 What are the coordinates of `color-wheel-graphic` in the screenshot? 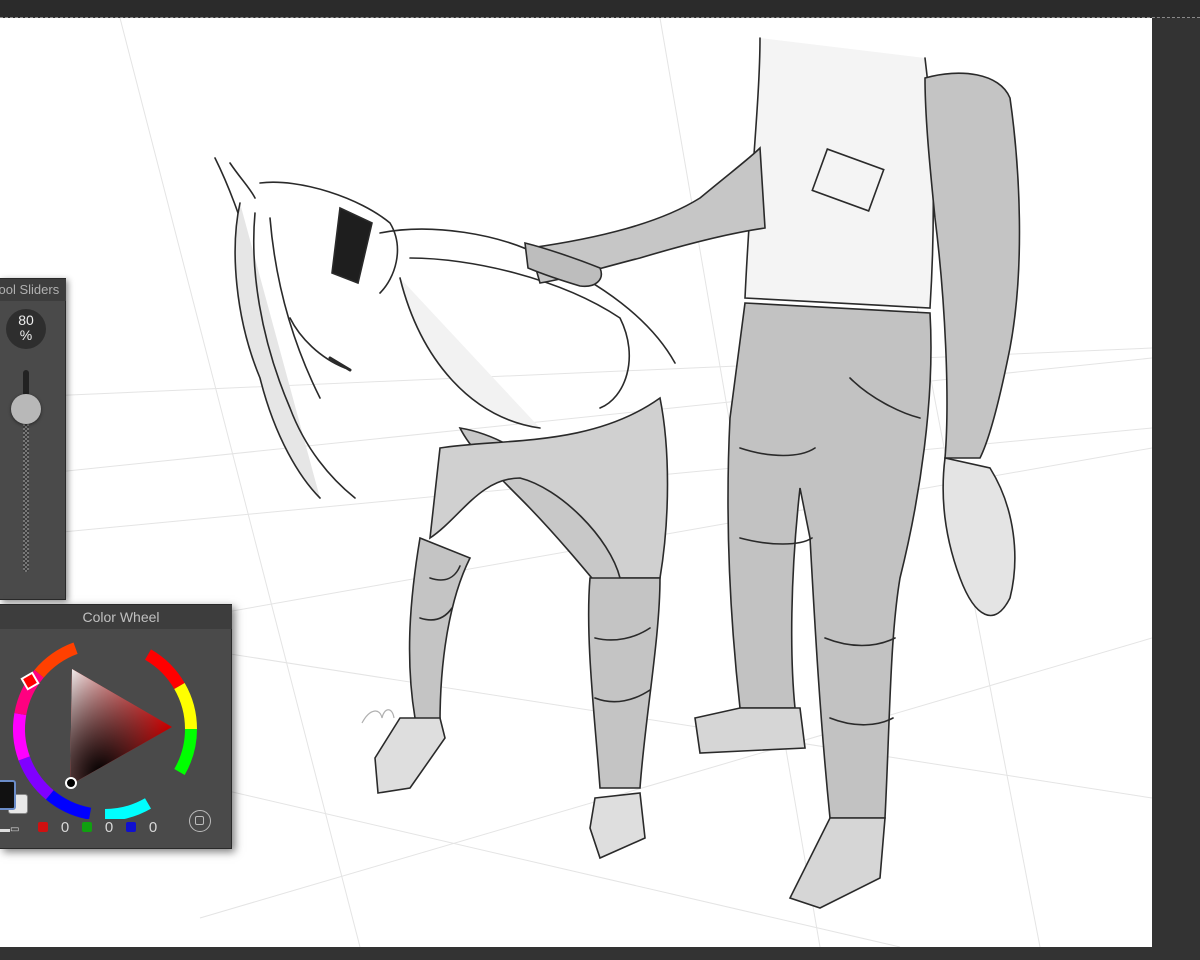 It's located at (116, 724).